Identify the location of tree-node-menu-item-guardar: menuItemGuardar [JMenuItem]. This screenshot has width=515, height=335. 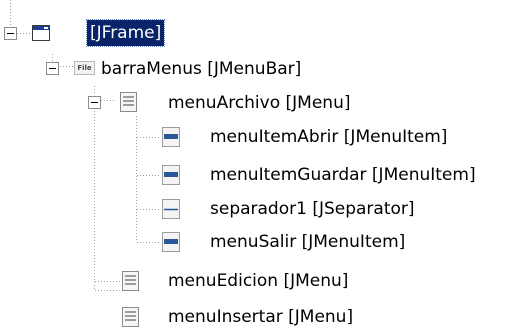
(256, 178).